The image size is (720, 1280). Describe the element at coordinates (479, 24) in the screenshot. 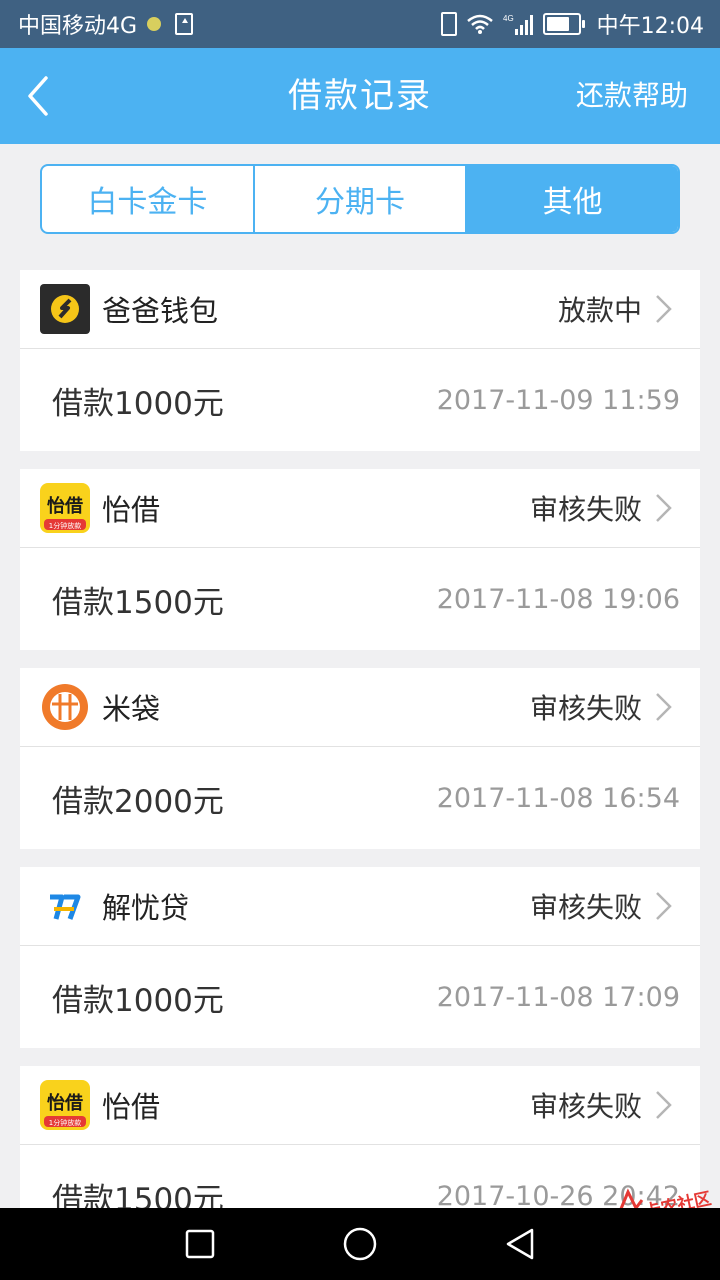

I see `wifi-icon` at that location.